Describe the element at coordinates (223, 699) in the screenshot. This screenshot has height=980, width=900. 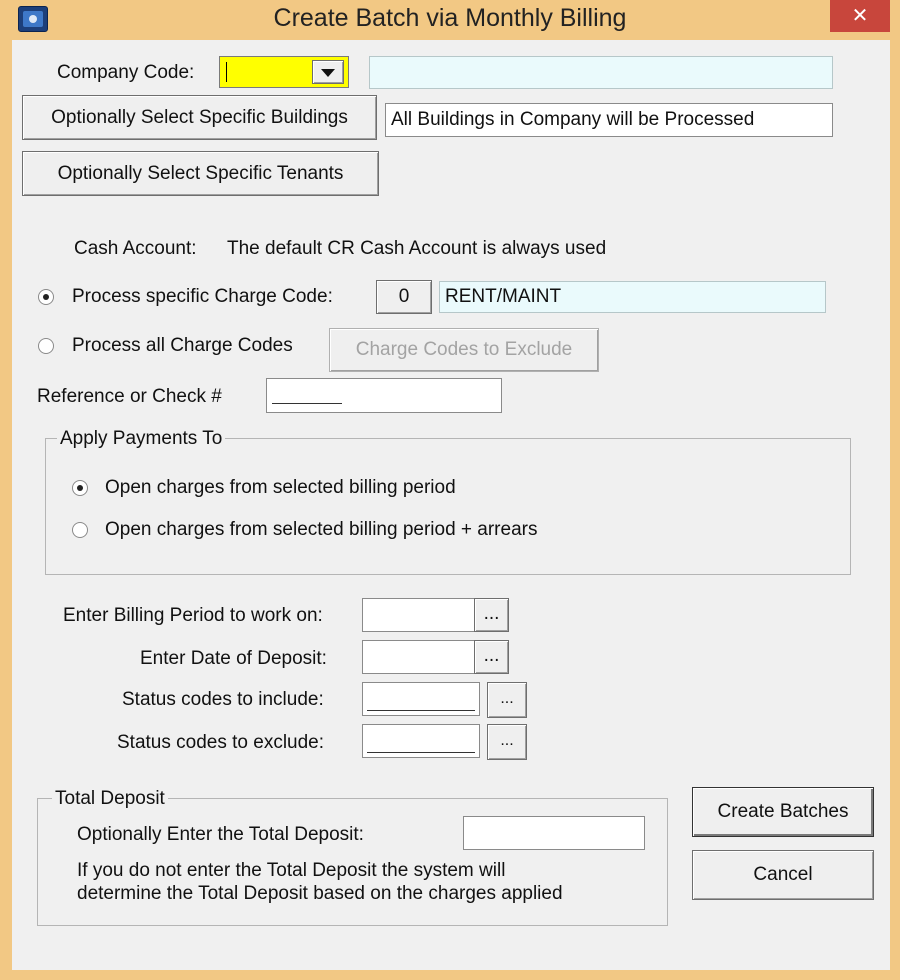
I see `status-include-label: Status codes to include:` at that location.